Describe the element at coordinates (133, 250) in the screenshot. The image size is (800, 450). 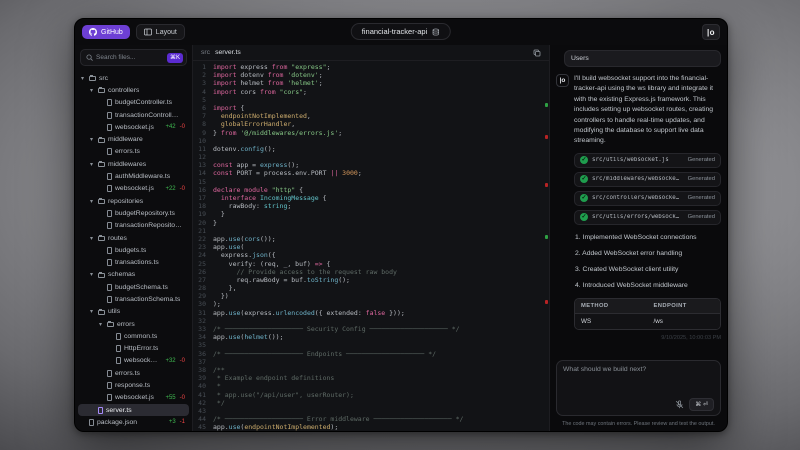
I see `tree-item-budgets.ts: ▾budgets.ts` at that location.